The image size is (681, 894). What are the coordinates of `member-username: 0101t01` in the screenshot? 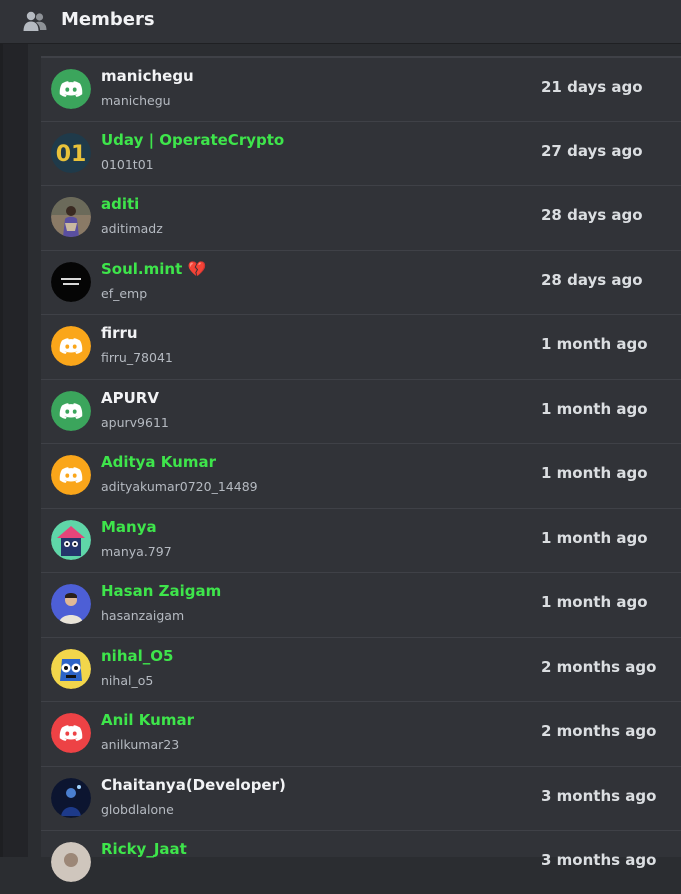 It's located at (127, 164).